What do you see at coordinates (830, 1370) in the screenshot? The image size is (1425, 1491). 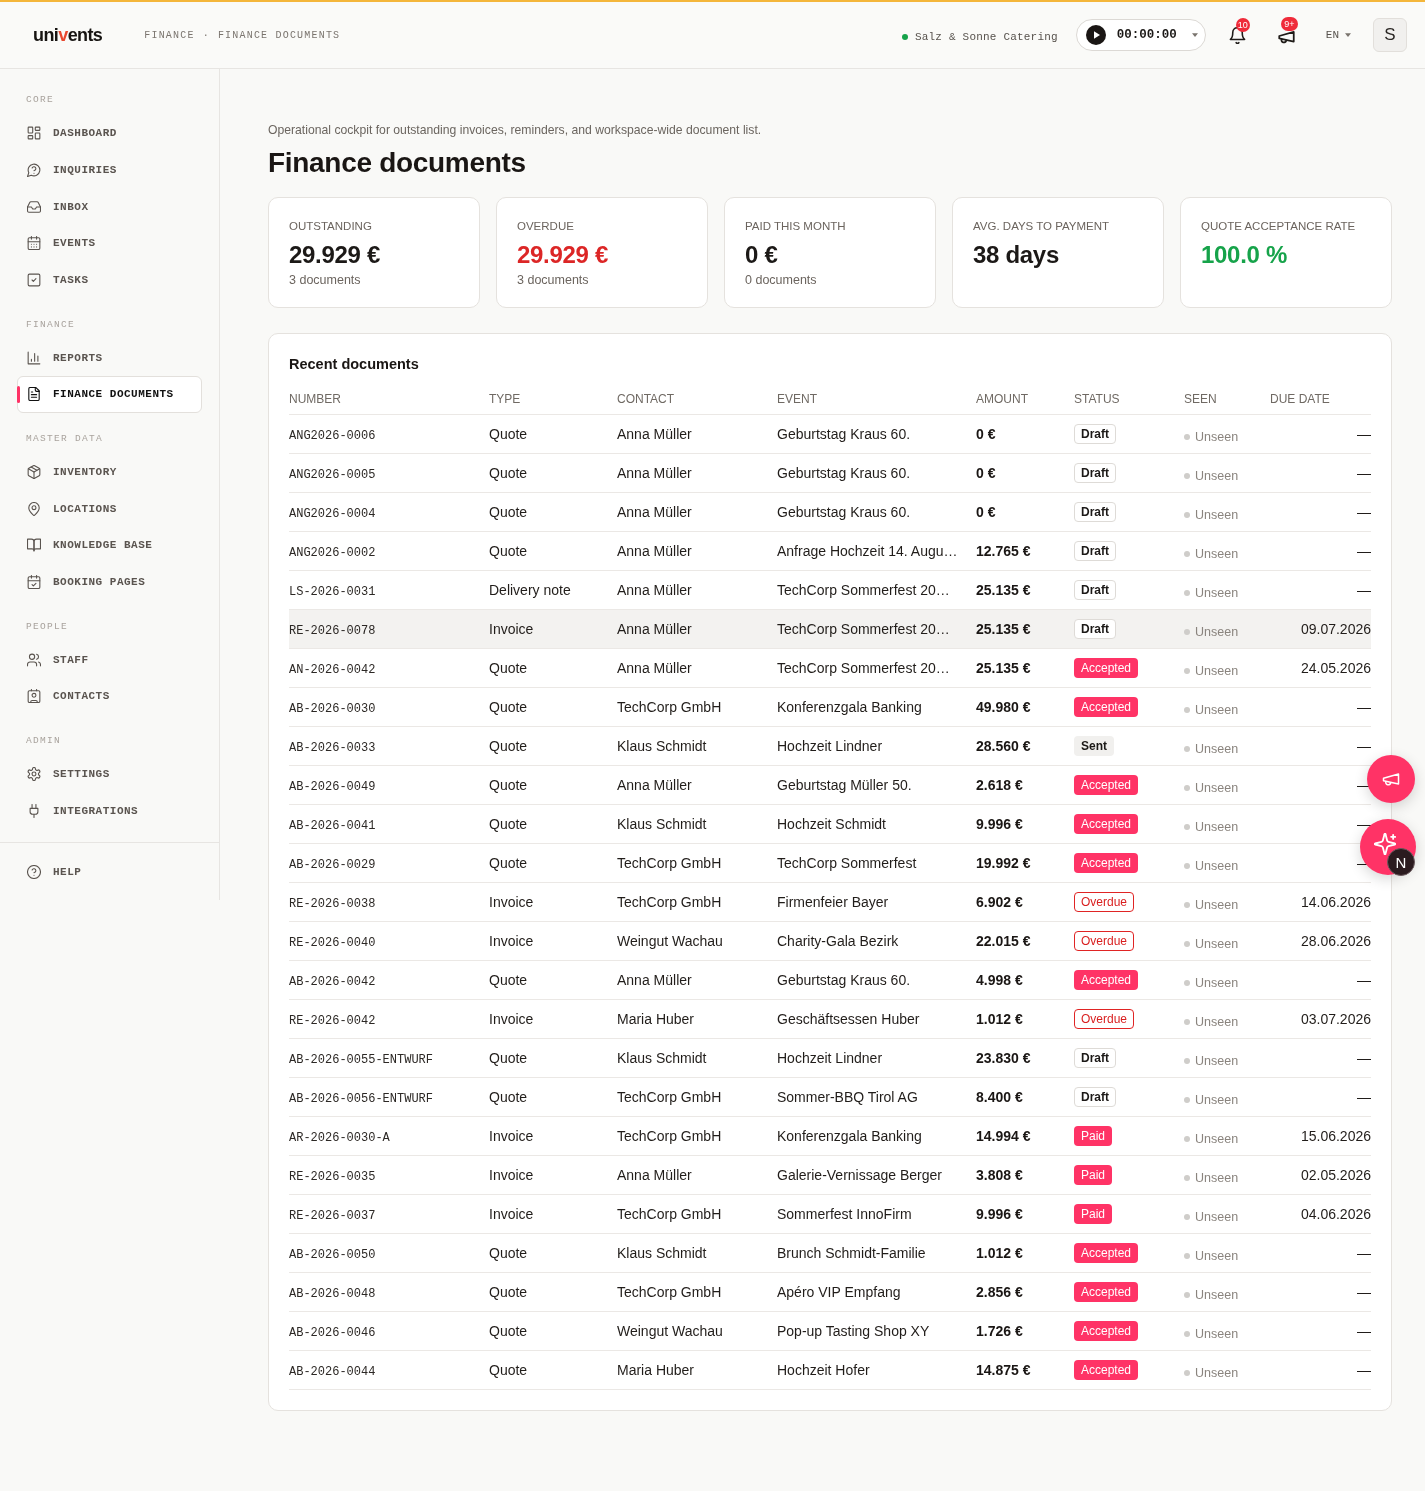 I see `table-row: AB-2026-0044 Quote Maria Huber Hochzeit Hofer 14.875 € Accepted Unseen —` at bounding box center [830, 1370].